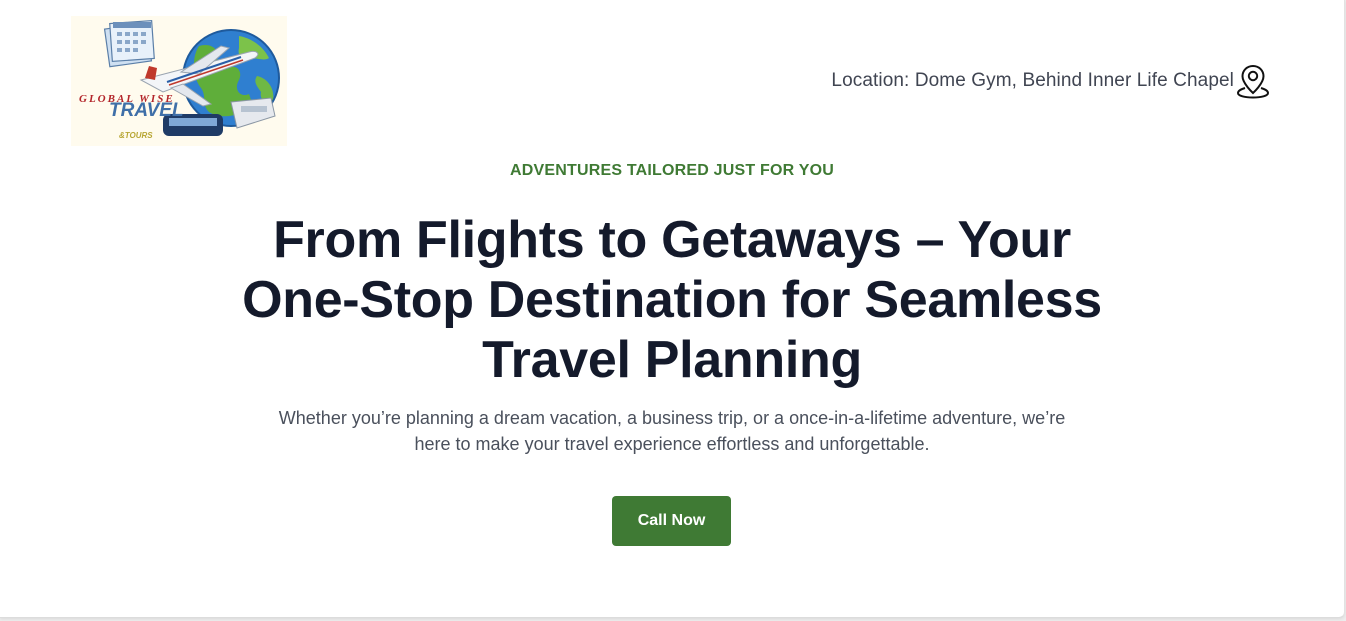 The image size is (1346, 621). Describe the element at coordinates (1253, 81) in the screenshot. I see `map-pin-icon` at that location.